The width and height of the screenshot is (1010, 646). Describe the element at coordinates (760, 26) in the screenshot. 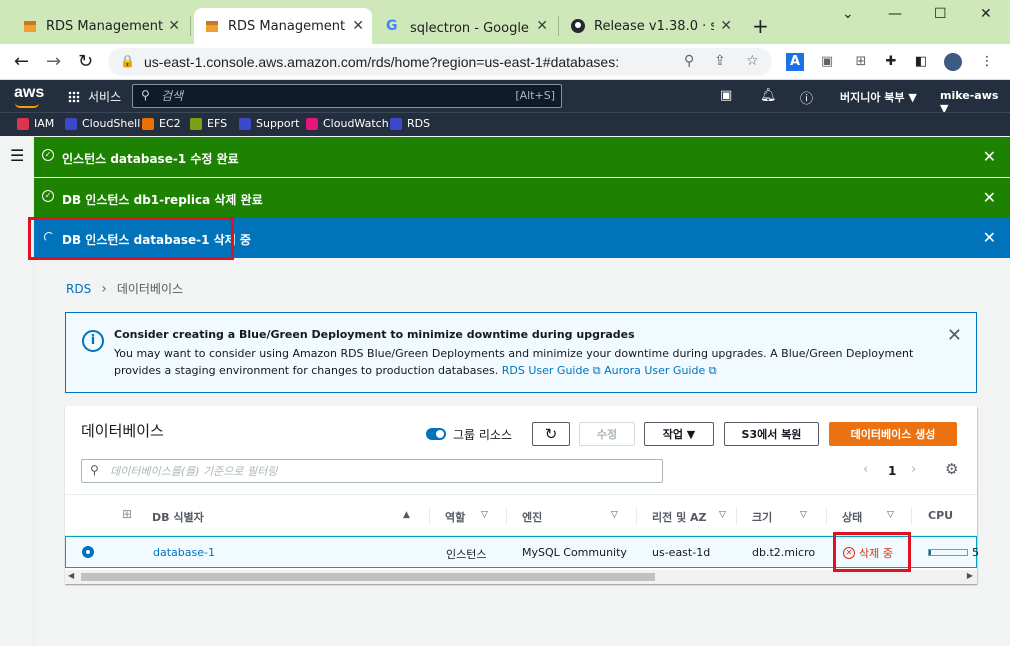

I see `new-tab-icon: +` at that location.